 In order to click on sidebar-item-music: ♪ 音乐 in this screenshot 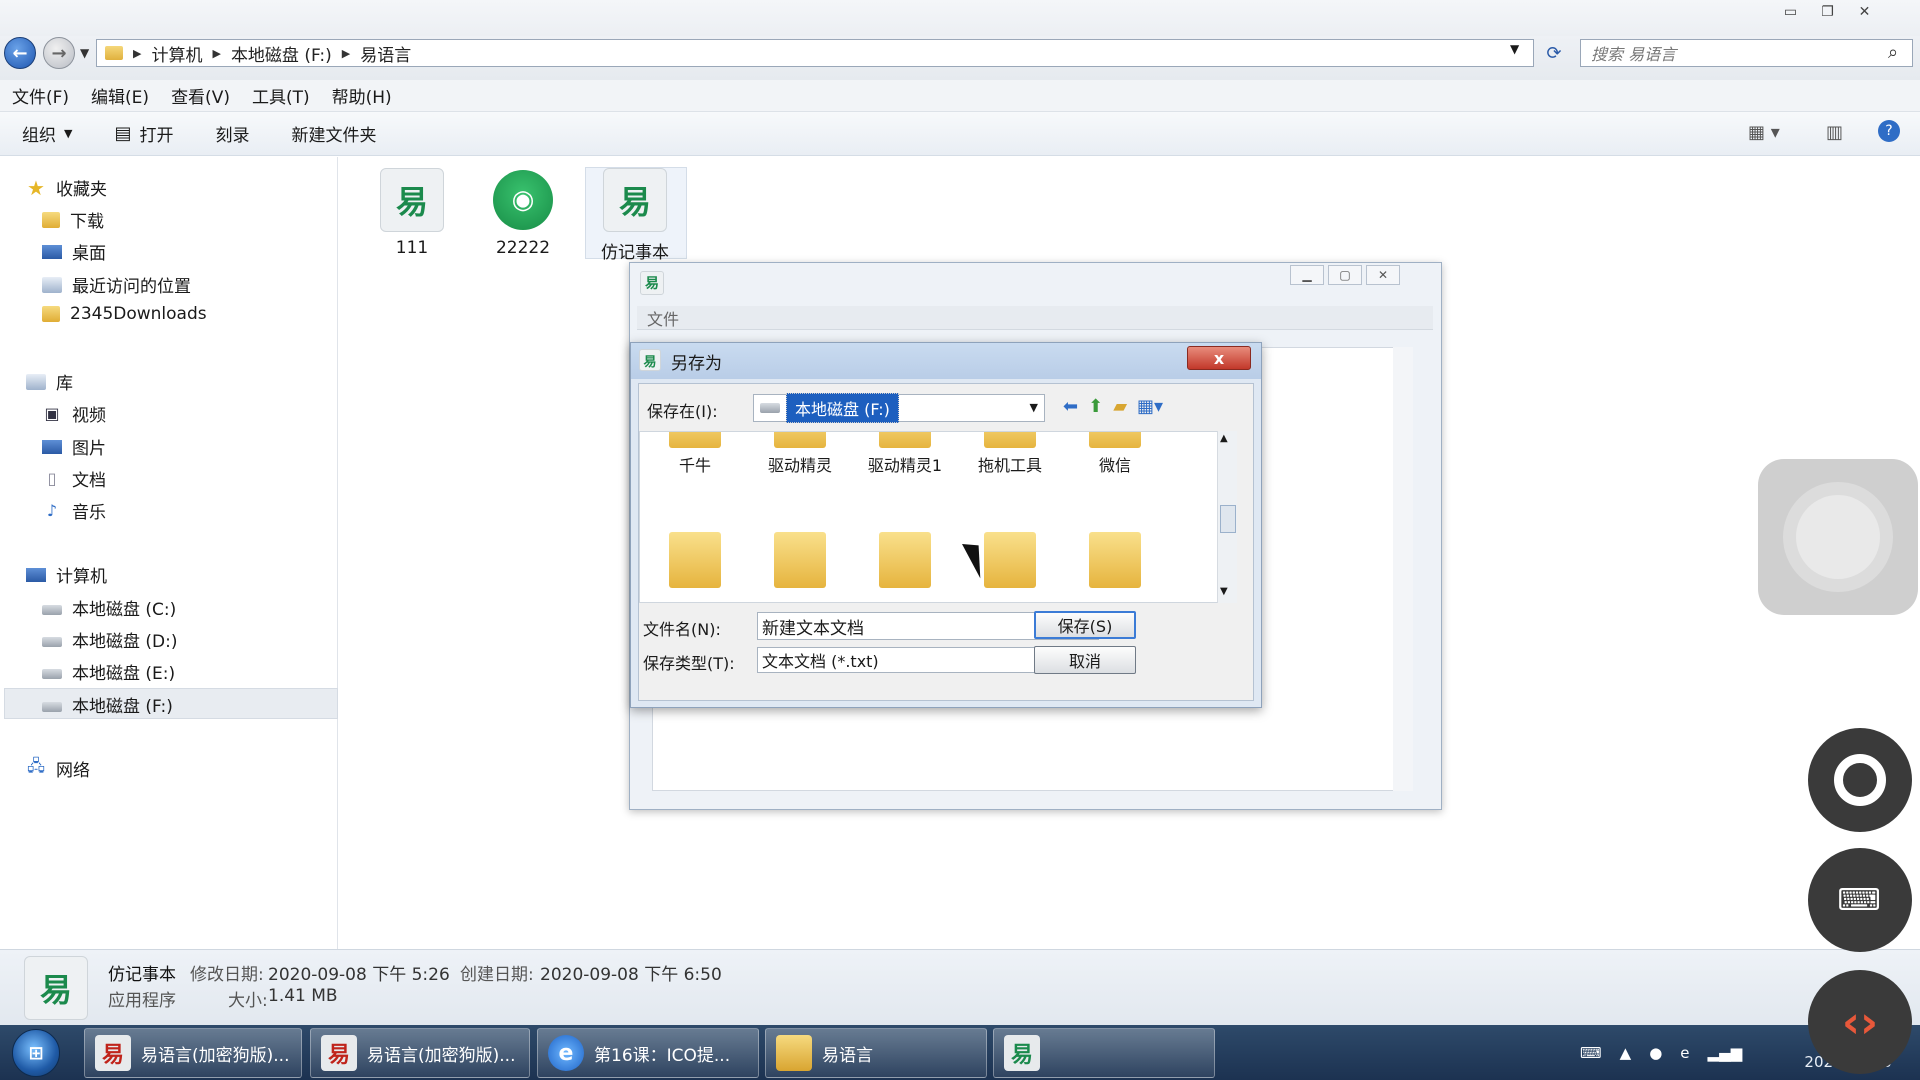, I will do `click(74, 510)`.